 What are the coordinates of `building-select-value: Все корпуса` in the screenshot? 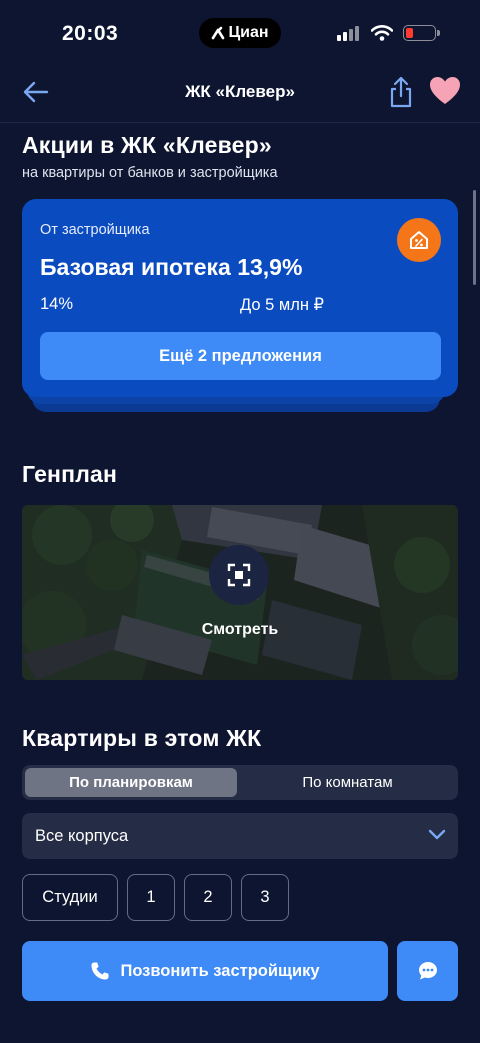 It's located at (82, 836).